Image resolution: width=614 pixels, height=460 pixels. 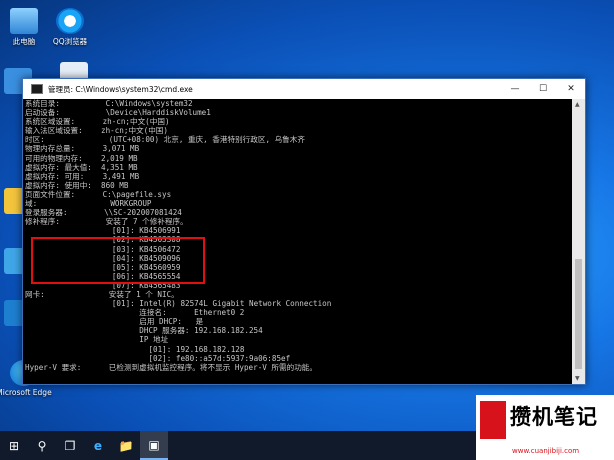 What do you see at coordinates (118, 260) in the screenshot?
I see `virtual-memory-highlight` at bounding box center [118, 260].